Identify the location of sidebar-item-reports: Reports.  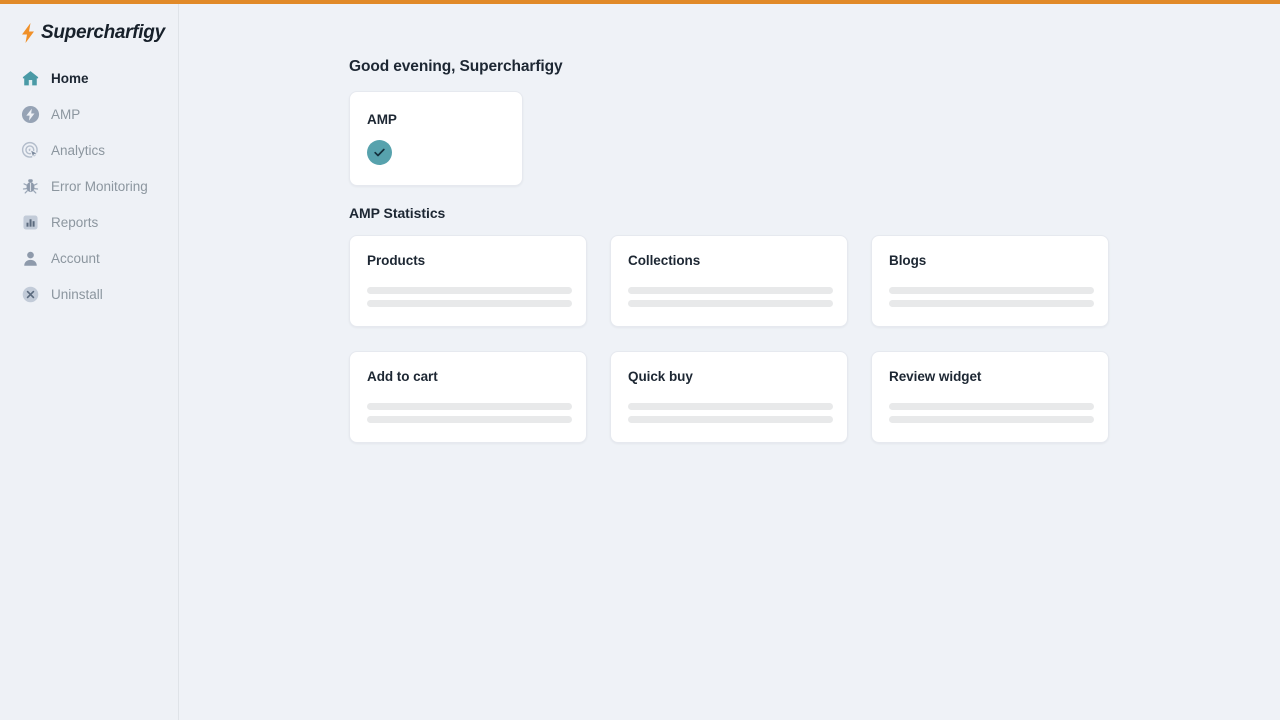
(89, 222).